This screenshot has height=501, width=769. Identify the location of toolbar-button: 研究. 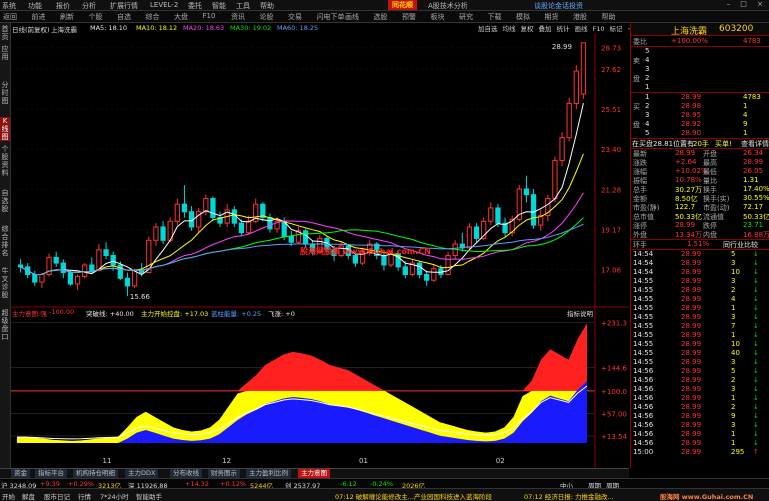
(466, 17).